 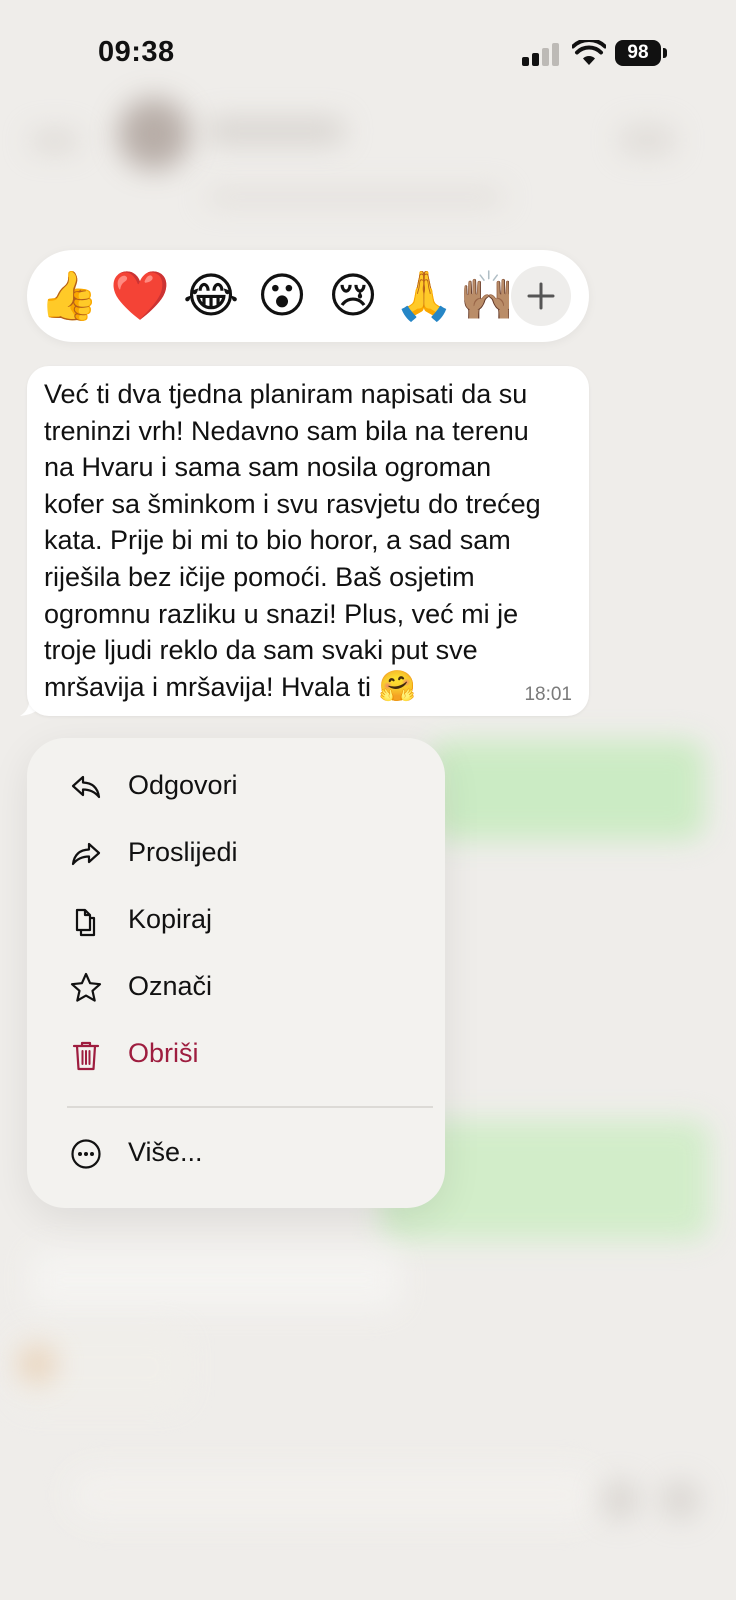 What do you see at coordinates (250, 1107) in the screenshot?
I see `menu-divider` at bounding box center [250, 1107].